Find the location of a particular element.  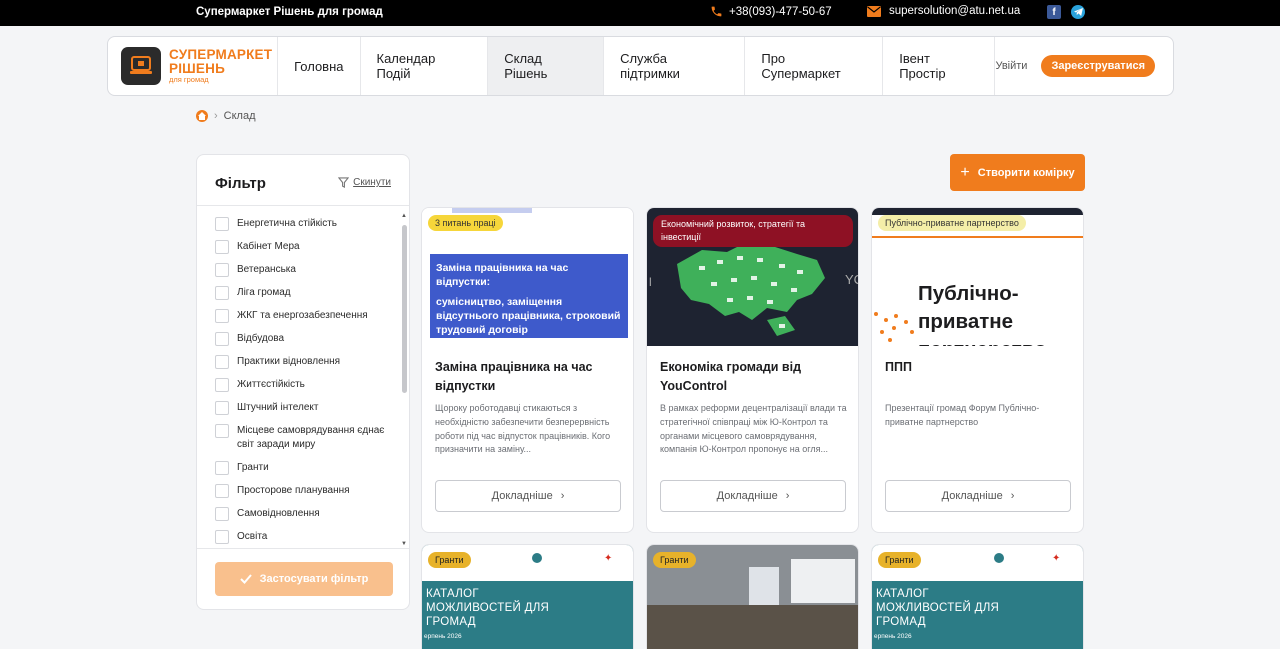

filter-option: Освіта is located at coordinates (305, 537).